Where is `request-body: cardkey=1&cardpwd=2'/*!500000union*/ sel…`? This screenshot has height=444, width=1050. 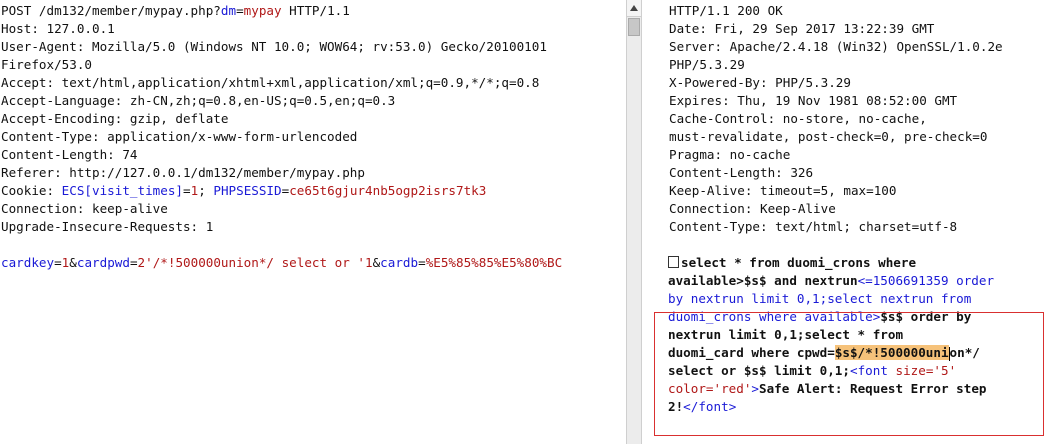
request-body: cardkey=1&cardpwd=2'/*!500000union*/ sel… is located at coordinates (282, 262).